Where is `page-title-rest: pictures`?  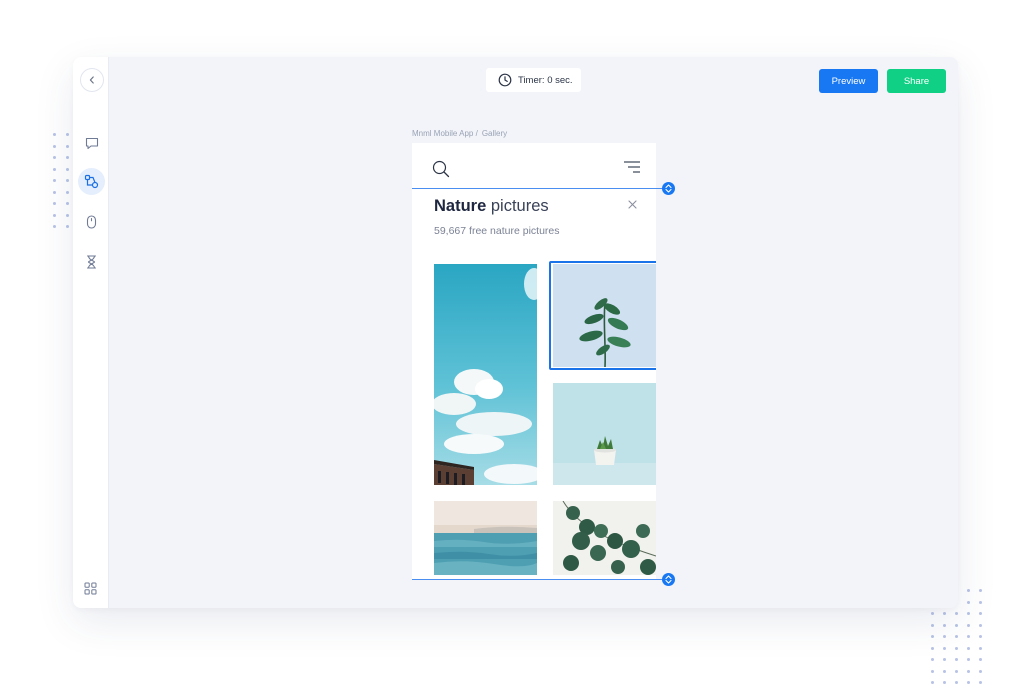 page-title-rest: pictures is located at coordinates (519, 206).